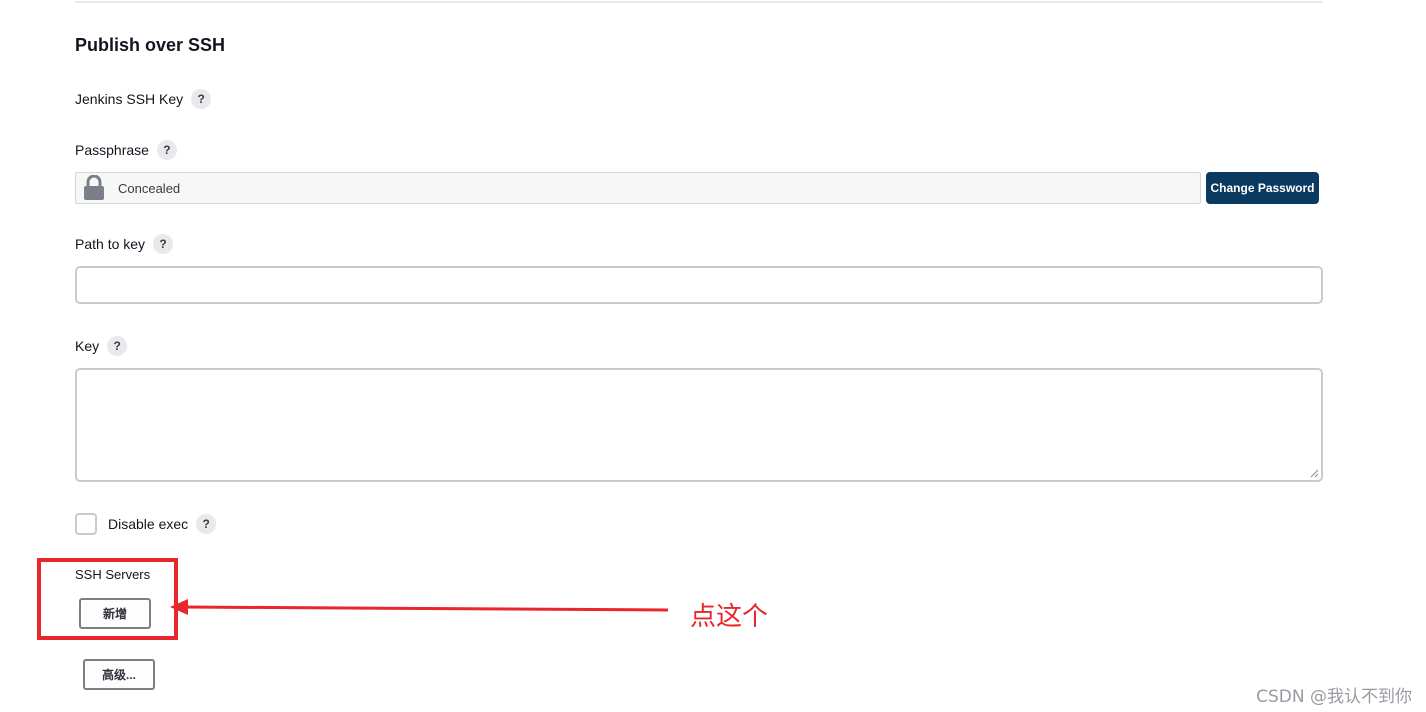  I want to click on annotation-text: 点这个, so click(729, 617).